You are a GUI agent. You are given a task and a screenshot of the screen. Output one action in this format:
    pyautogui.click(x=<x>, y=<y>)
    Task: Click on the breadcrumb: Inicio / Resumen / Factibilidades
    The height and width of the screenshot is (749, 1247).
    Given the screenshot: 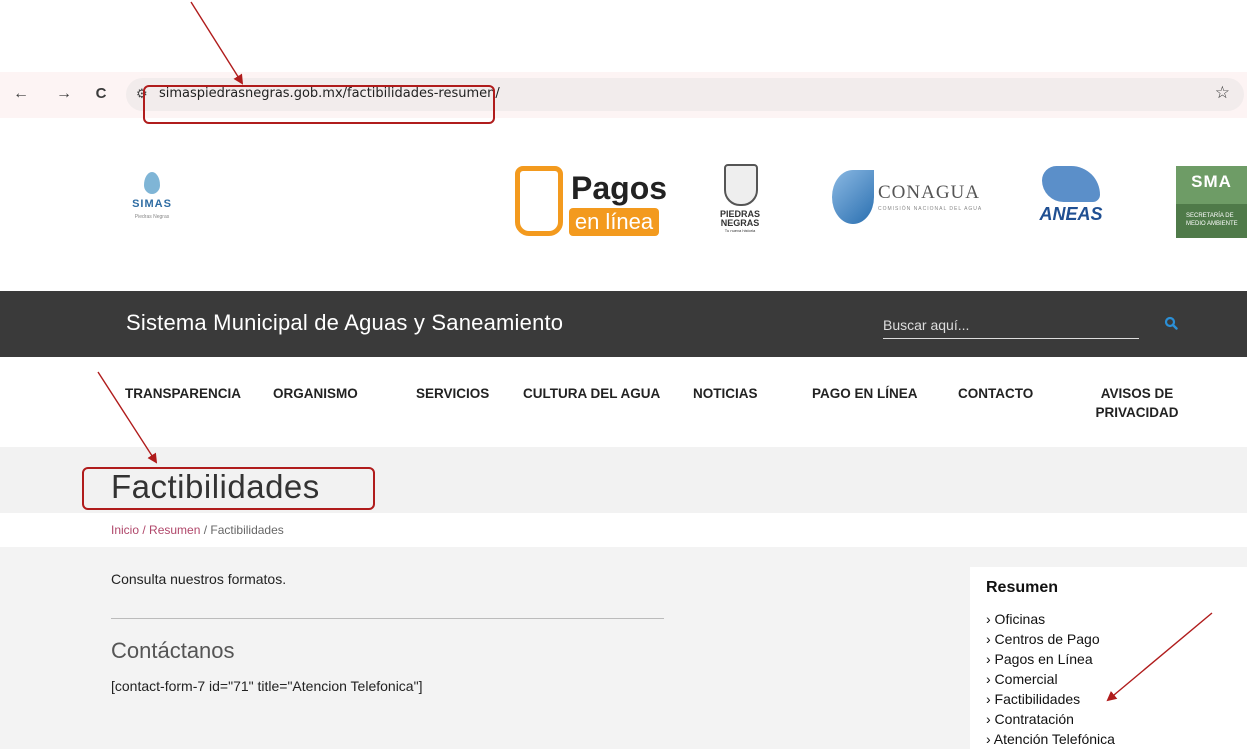 What is the action you would take?
    pyautogui.click(x=197, y=530)
    